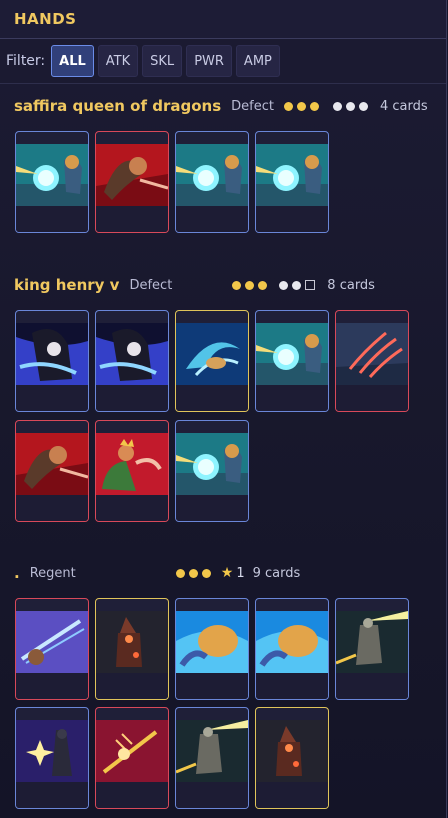  Describe the element at coordinates (403, 106) in the screenshot. I see `card-count: 4 cards` at that location.